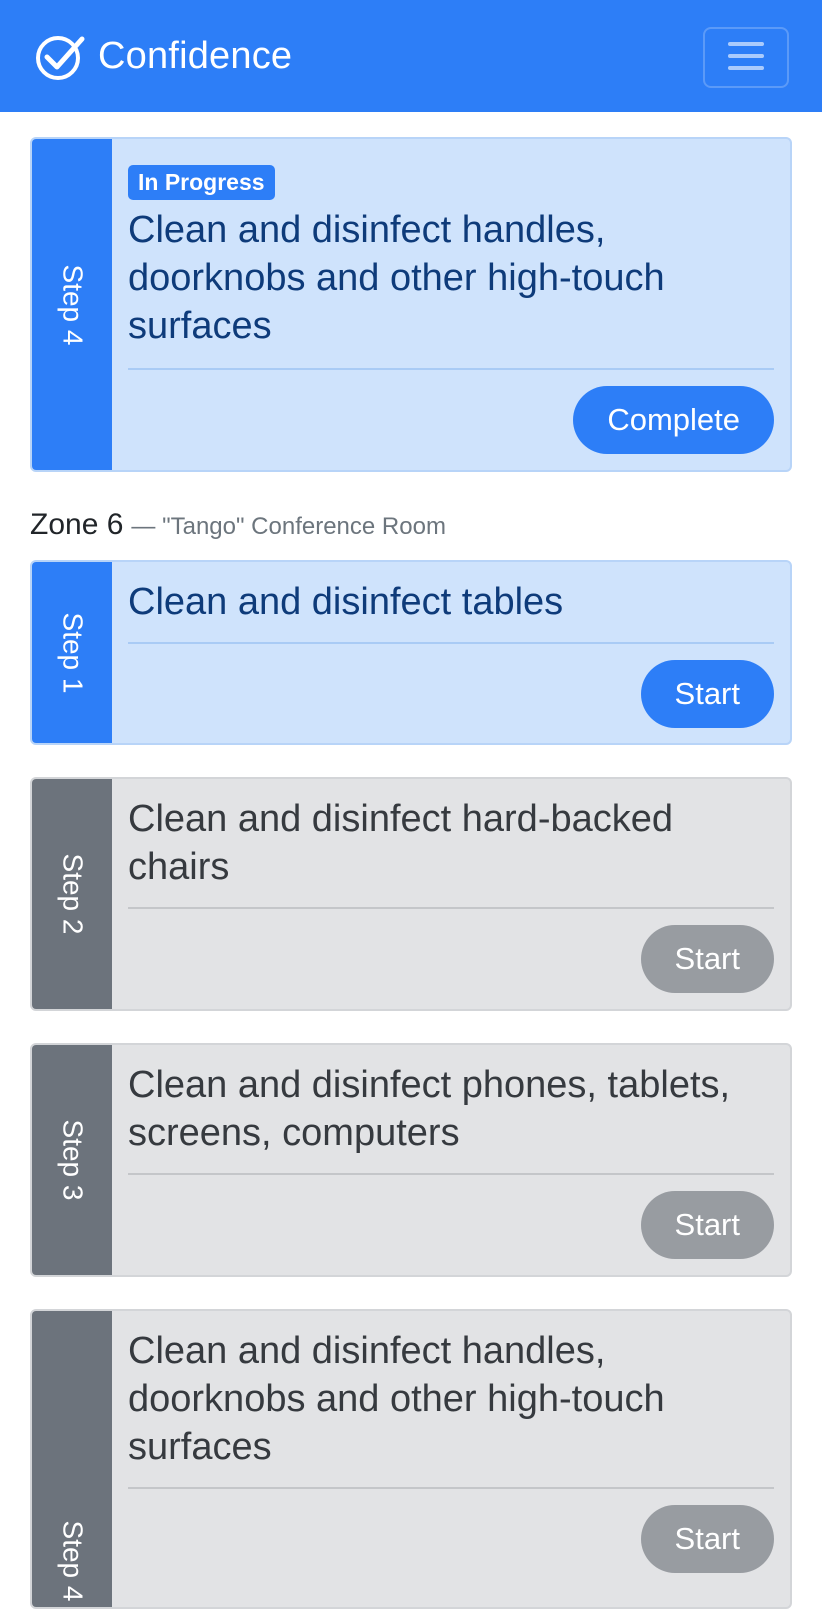  Describe the element at coordinates (77, 524) in the screenshot. I see `zone-name: Zone 6` at that location.